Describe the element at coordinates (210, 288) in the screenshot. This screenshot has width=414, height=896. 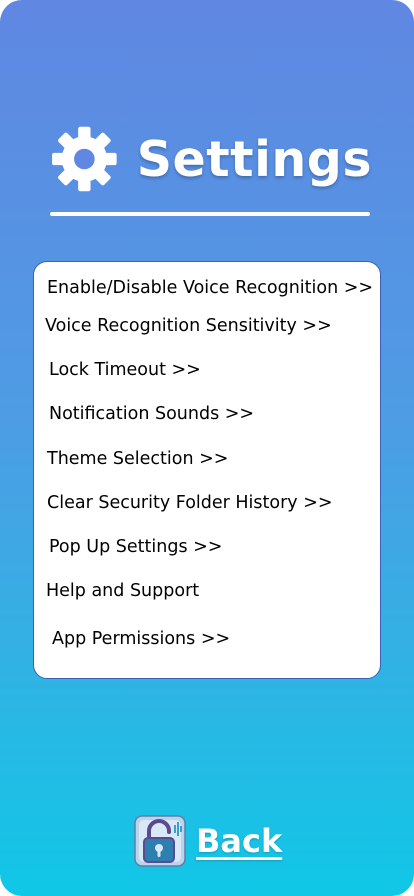
I see `menu-item-voice-recognition-toggle: Enable/Disable Voice Recognition >>` at that location.